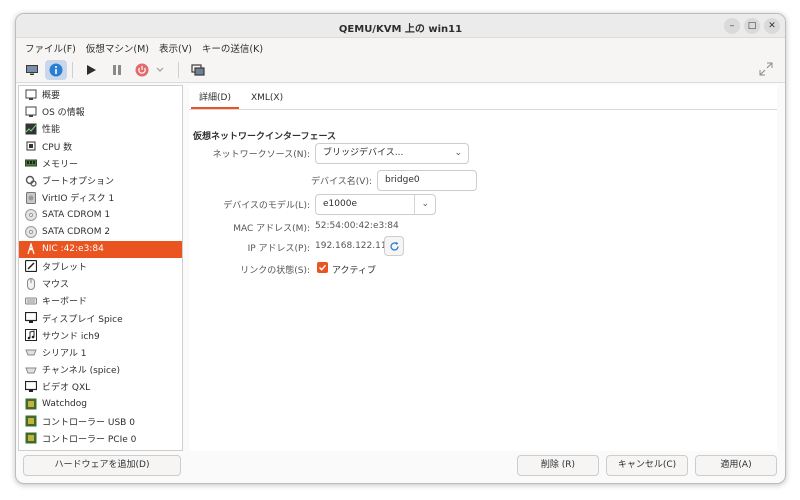  Describe the element at coordinates (30, 163) in the screenshot. I see `memory-icon` at that location.